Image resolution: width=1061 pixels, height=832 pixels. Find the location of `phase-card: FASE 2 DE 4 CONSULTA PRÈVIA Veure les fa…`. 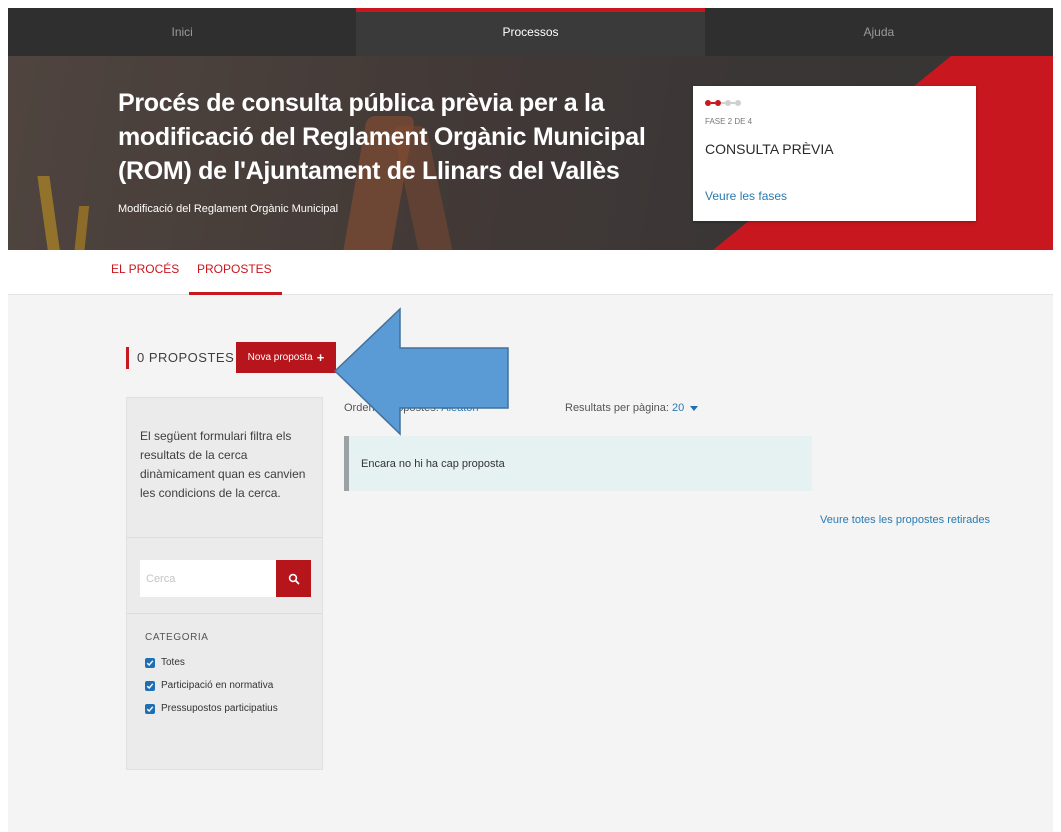

phase-card: FASE 2 DE 4 CONSULTA PRÈVIA Veure les fa… is located at coordinates (834, 153).